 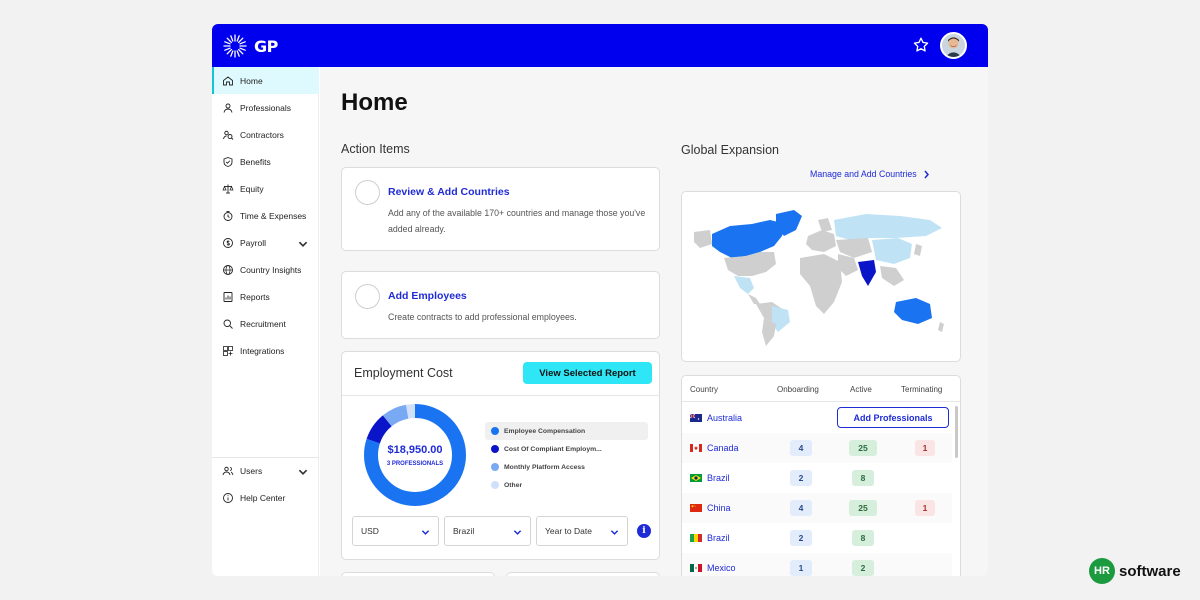 I want to click on legend-item: Employee Compensation, so click(x=566, y=431).